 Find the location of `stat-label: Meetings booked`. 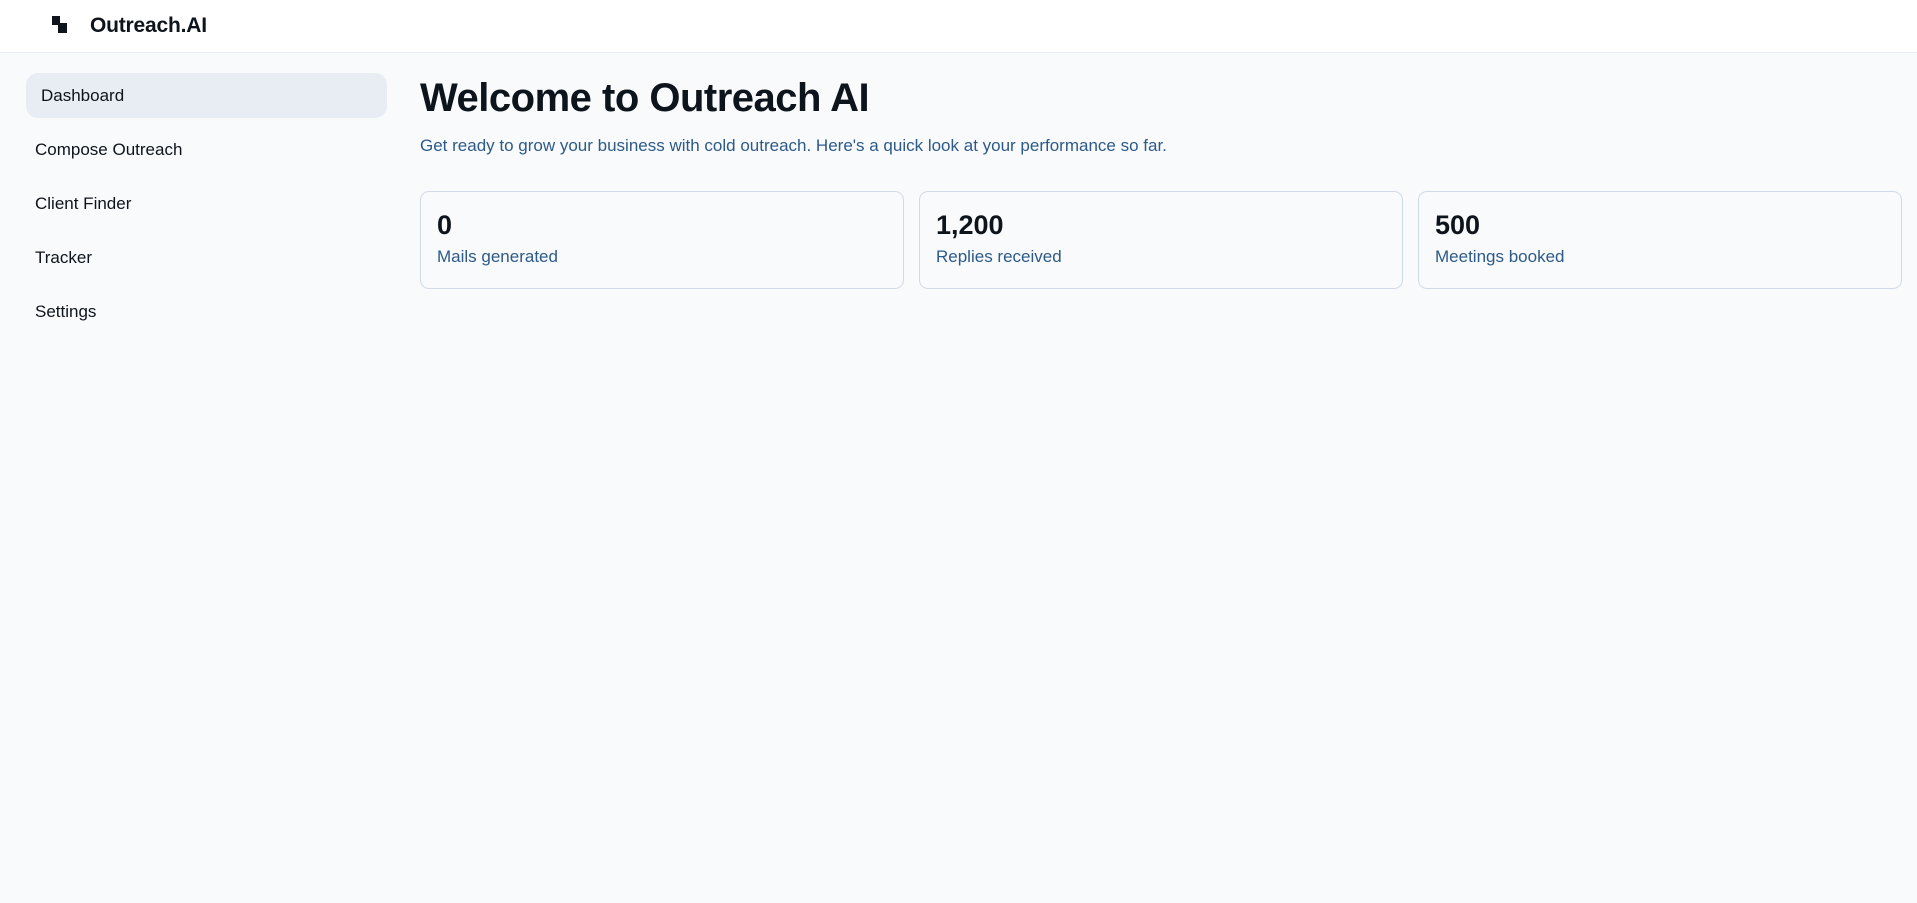

stat-label: Meetings booked is located at coordinates (1500, 256).